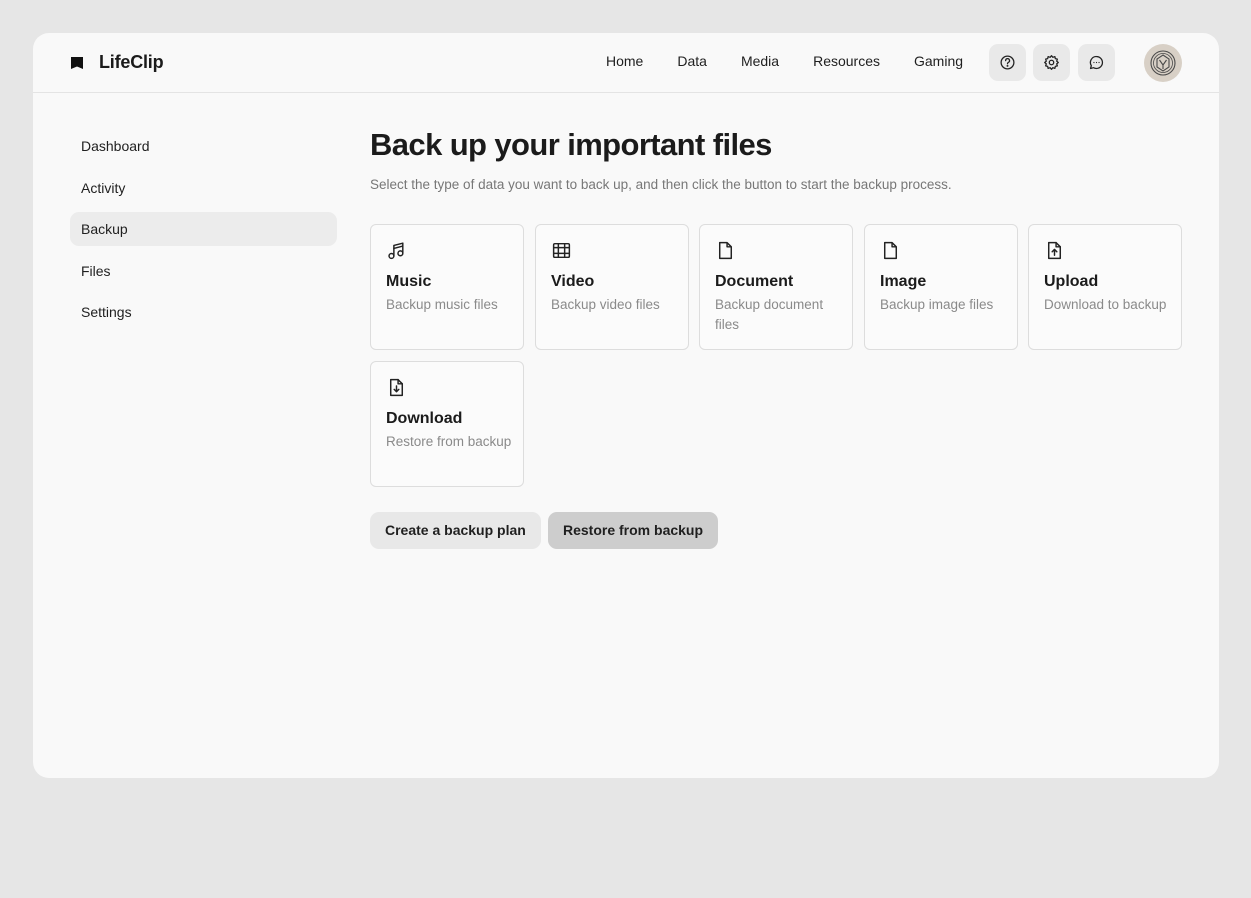 This screenshot has height=898, width=1251. What do you see at coordinates (903, 281) in the screenshot?
I see `card-title: Image` at bounding box center [903, 281].